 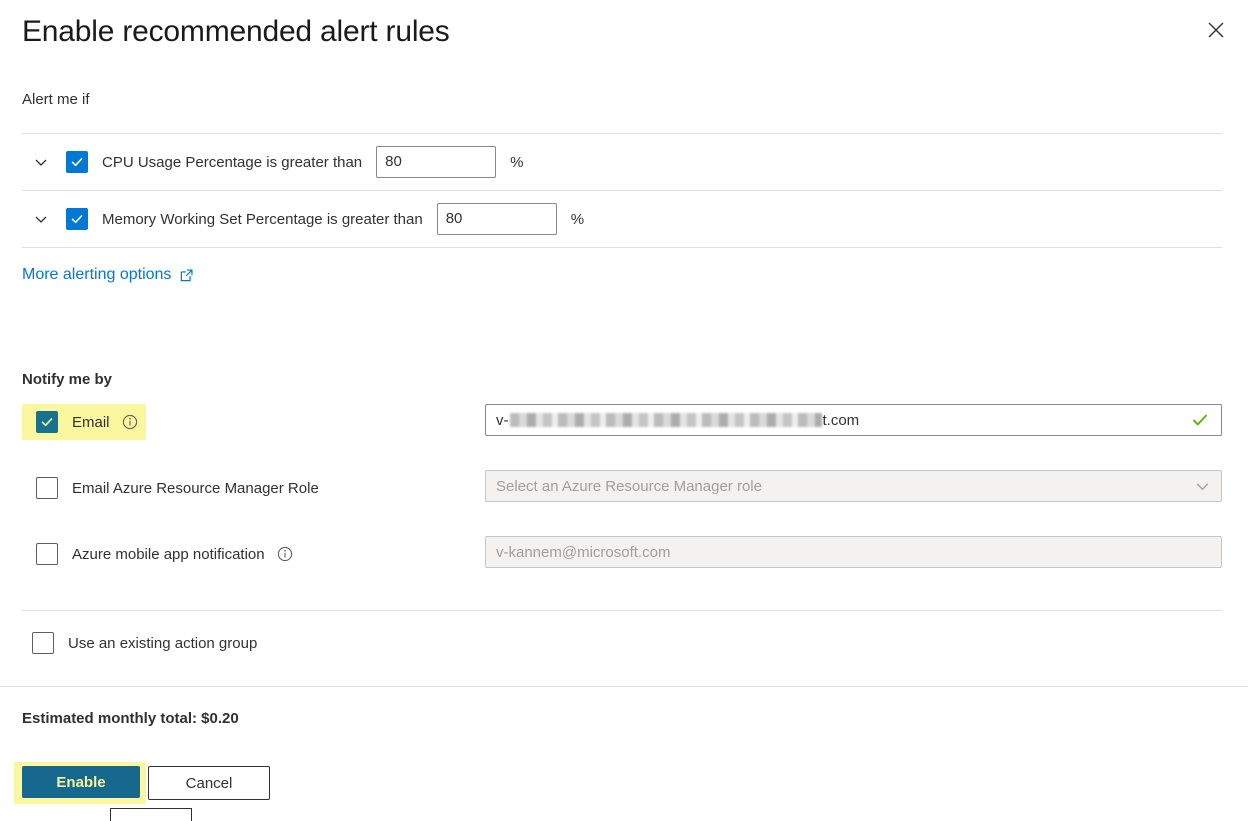 I want to click on cancel-button: Cancel, so click(x=209, y=783).